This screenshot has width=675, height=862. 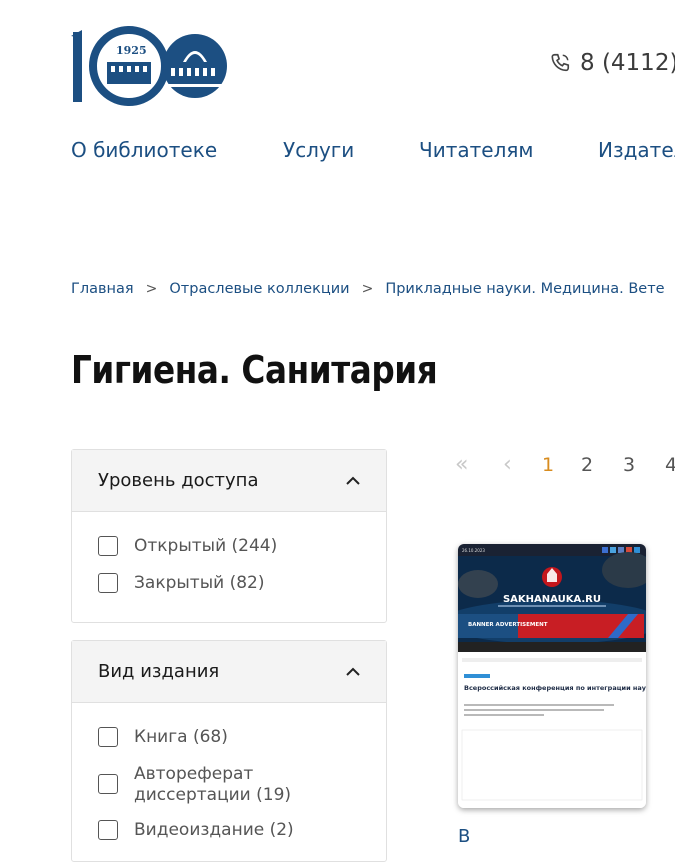 I want to click on library-100-logo: 1925, so click(x=151, y=64).